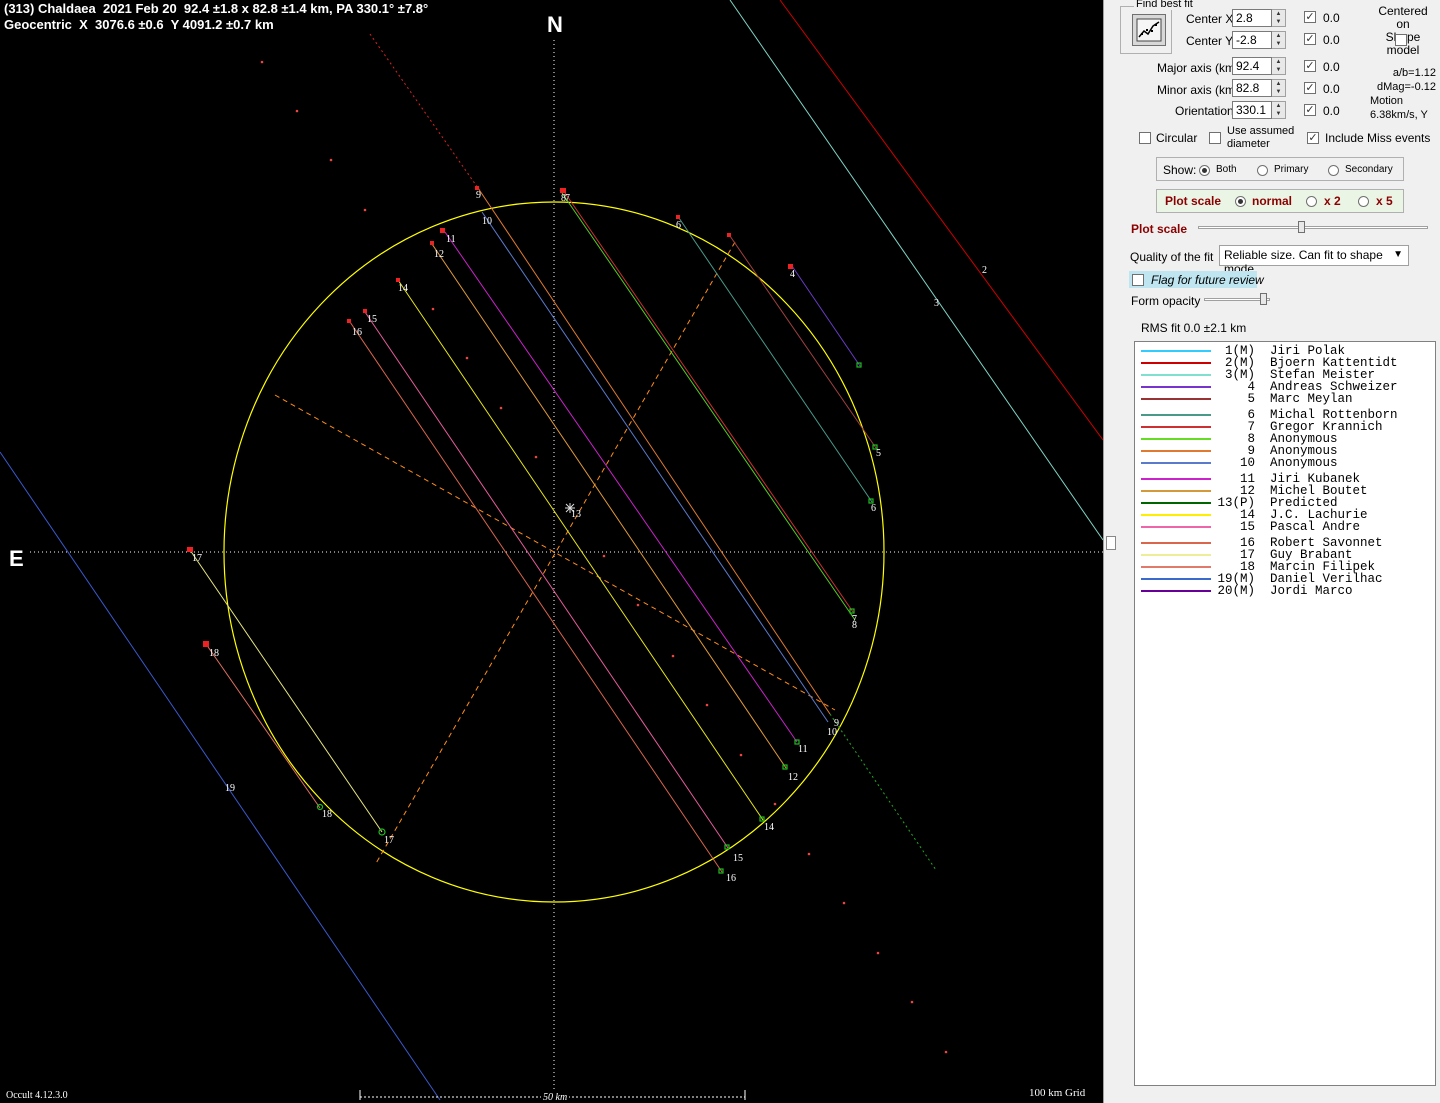 This screenshot has width=1440, height=1103. What do you see at coordinates (1311, 399) in the screenshot?
I see `observer-name: Marc Meylan` at bounding box center [1311, 399].